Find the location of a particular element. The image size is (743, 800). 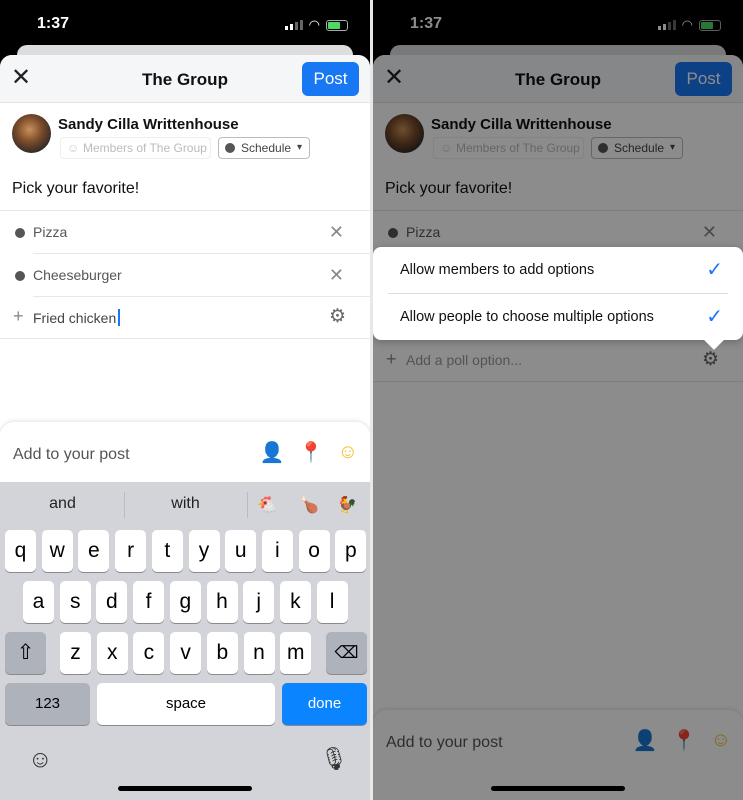

key-g: g is located at coordinates (185, 602).